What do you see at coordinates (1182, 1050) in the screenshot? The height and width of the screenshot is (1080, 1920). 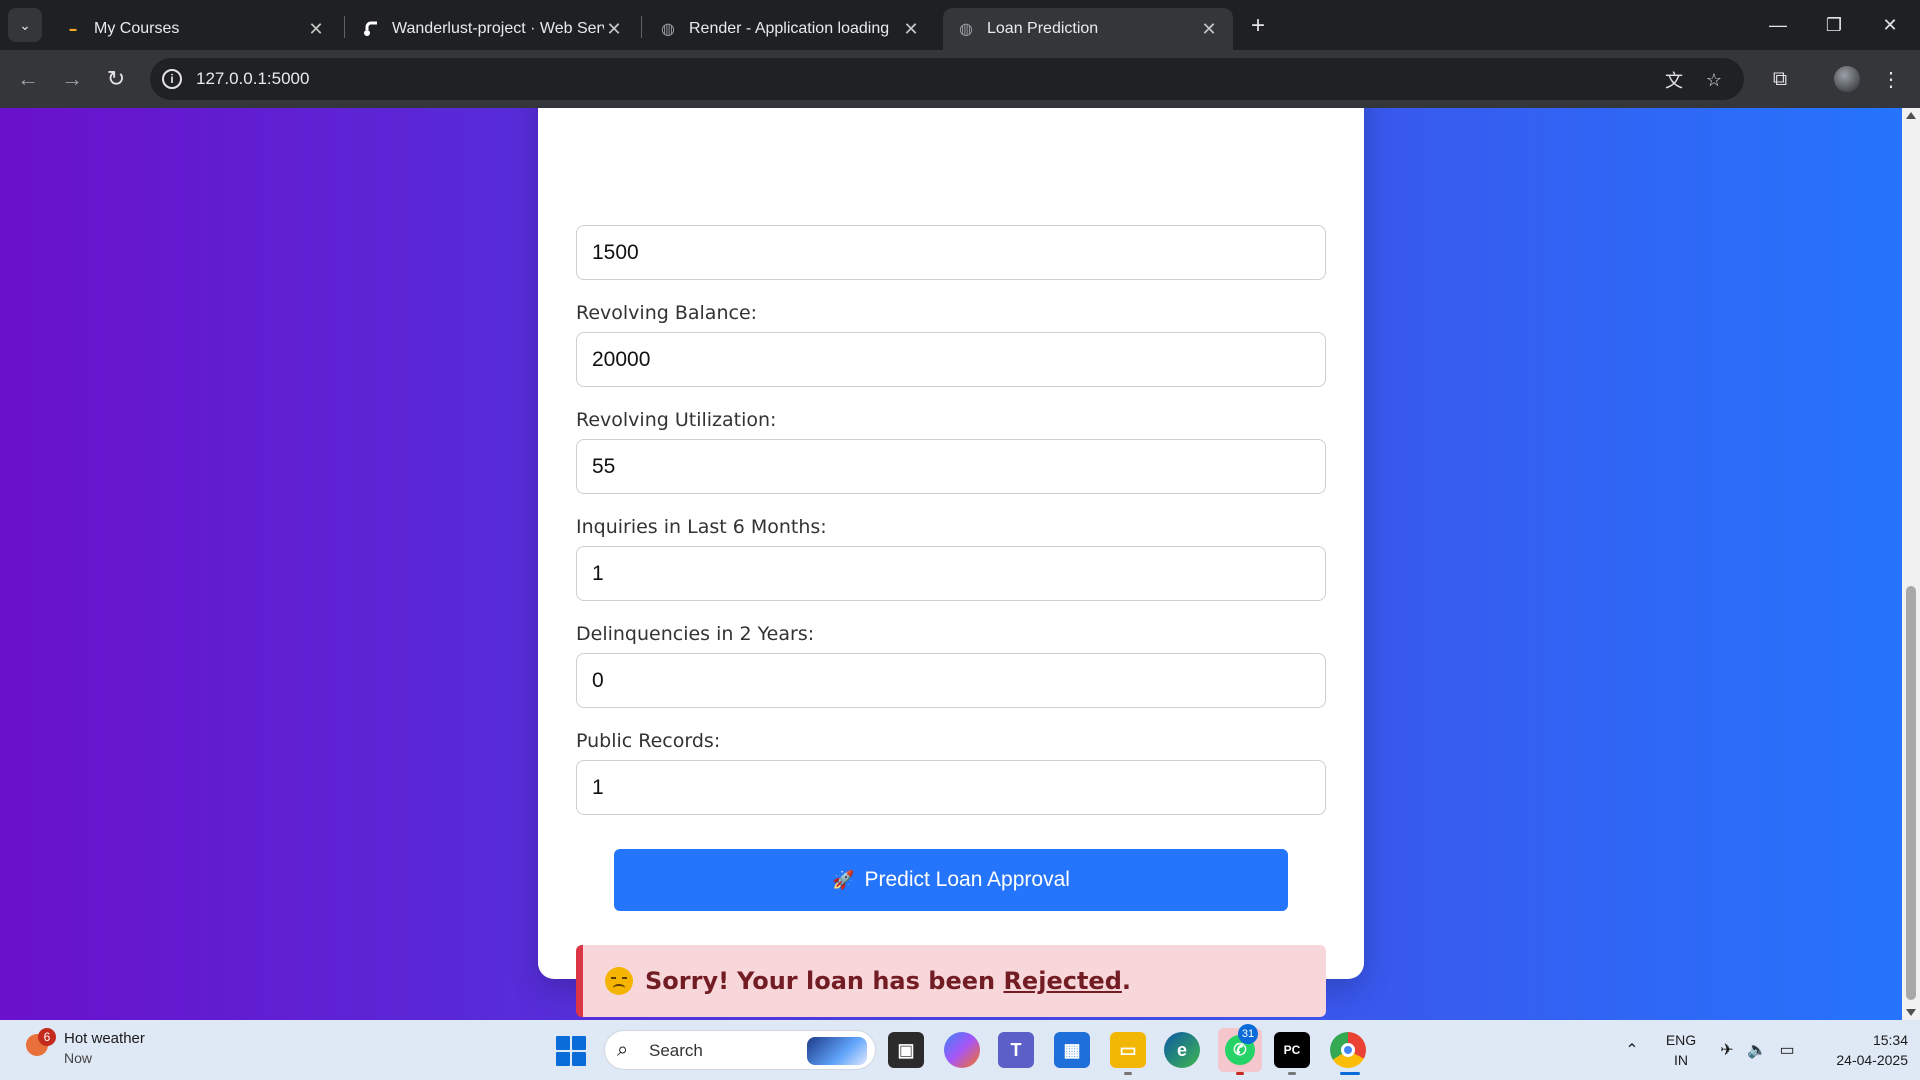 I see `edge-icon: e` at bounding box center [1182, 1050].